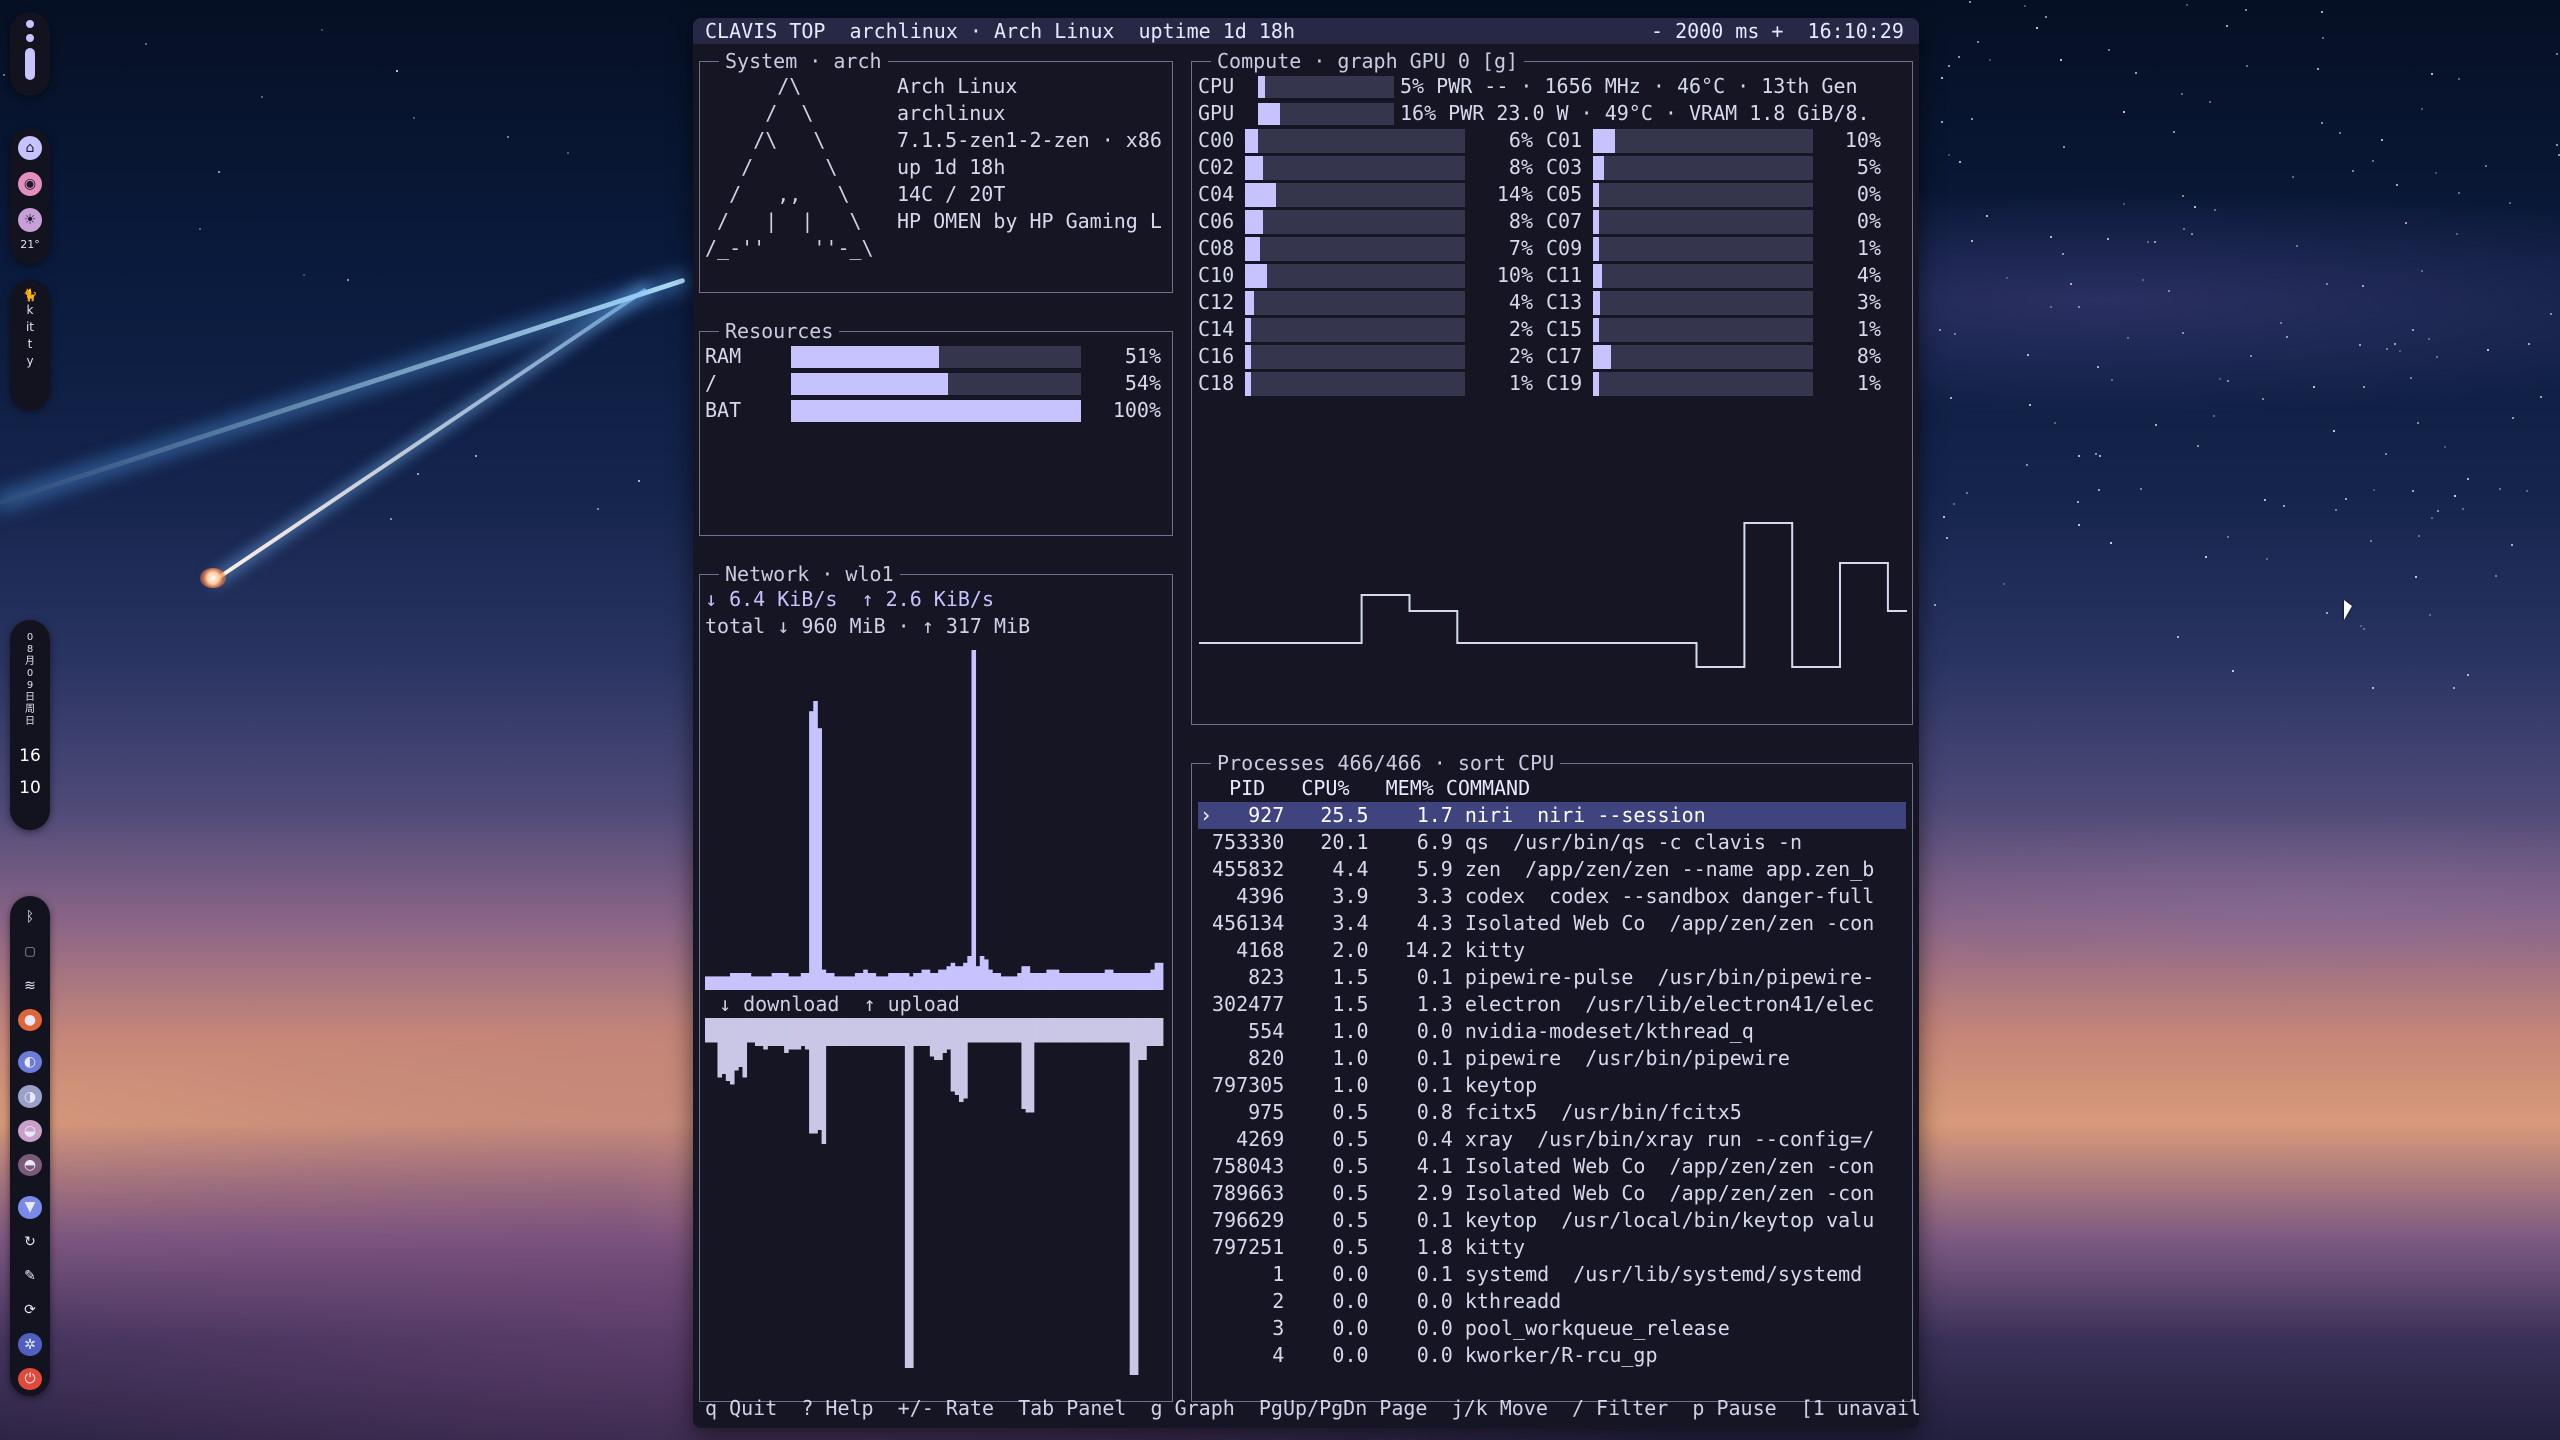 The image size is (2560, 1440). I want to click on table-row: 4168 2.0 14.2 kitty, so click(1552, 950).